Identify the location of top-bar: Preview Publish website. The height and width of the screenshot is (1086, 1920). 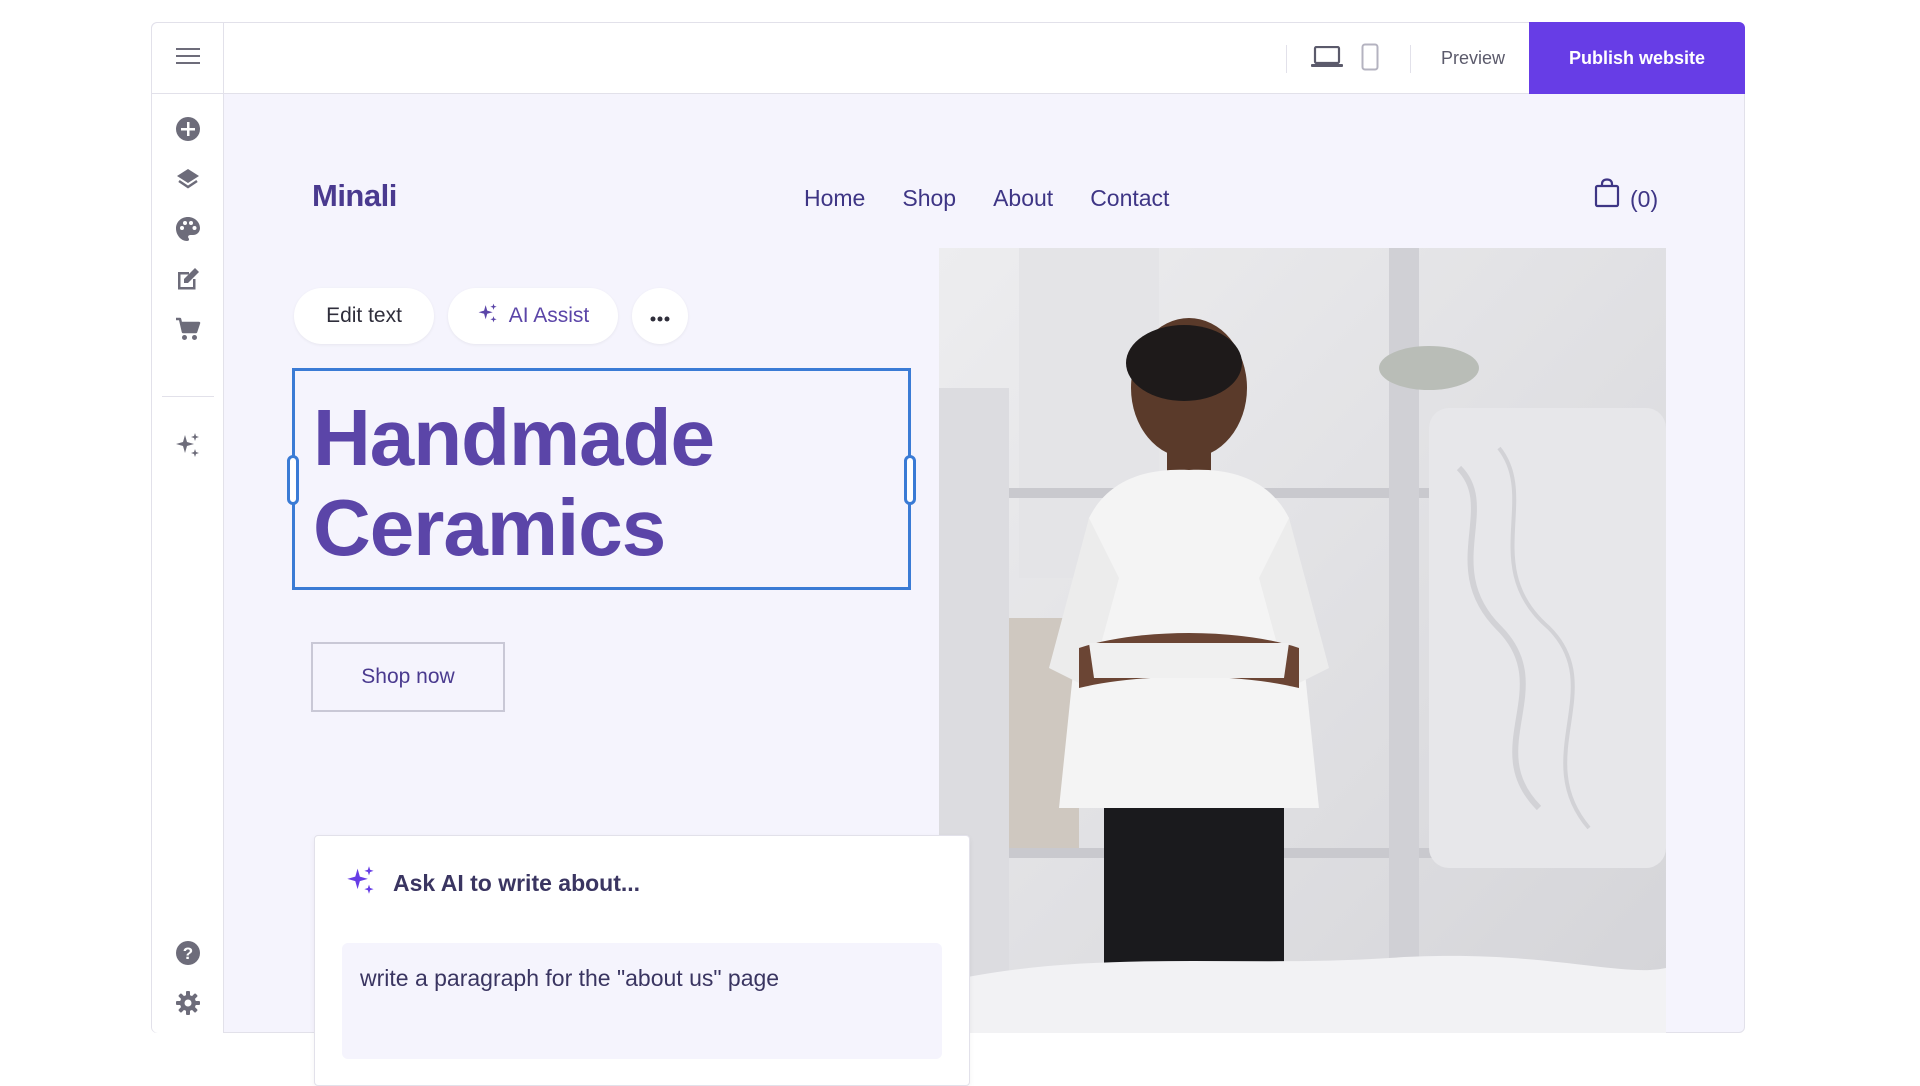
(948, 58).